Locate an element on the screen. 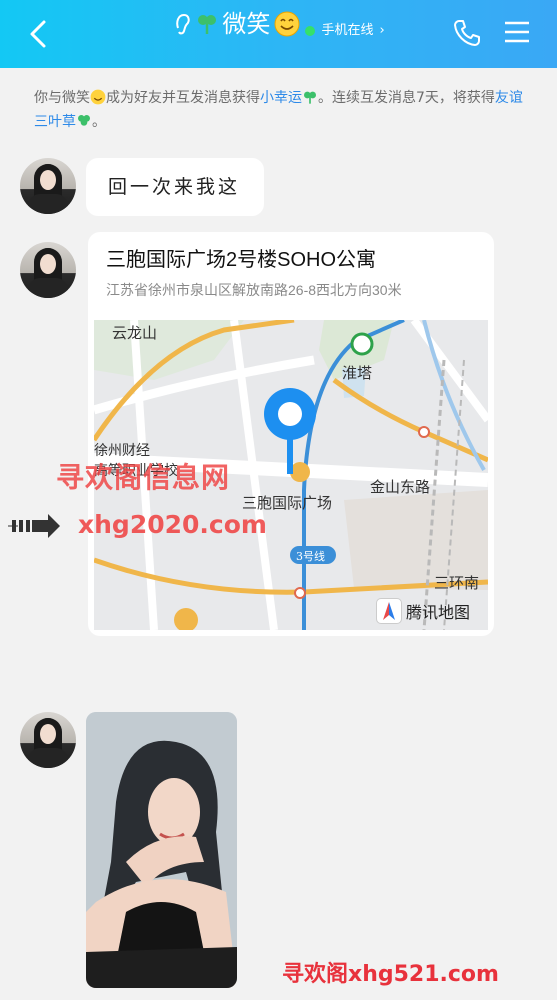 Image resolution: width=557 pixels, height=1000 pixels. chat-header: 微笑 手机在线 › is located at coordinates (278, 34).